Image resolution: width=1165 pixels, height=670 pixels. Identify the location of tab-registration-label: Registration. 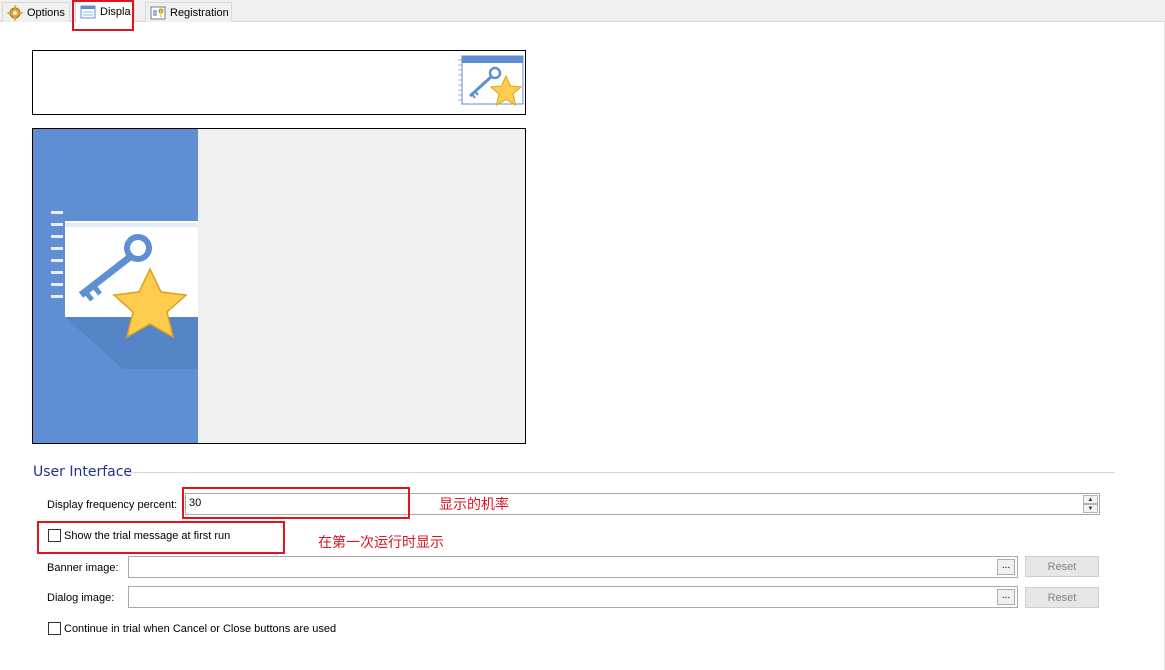
(199, 12).